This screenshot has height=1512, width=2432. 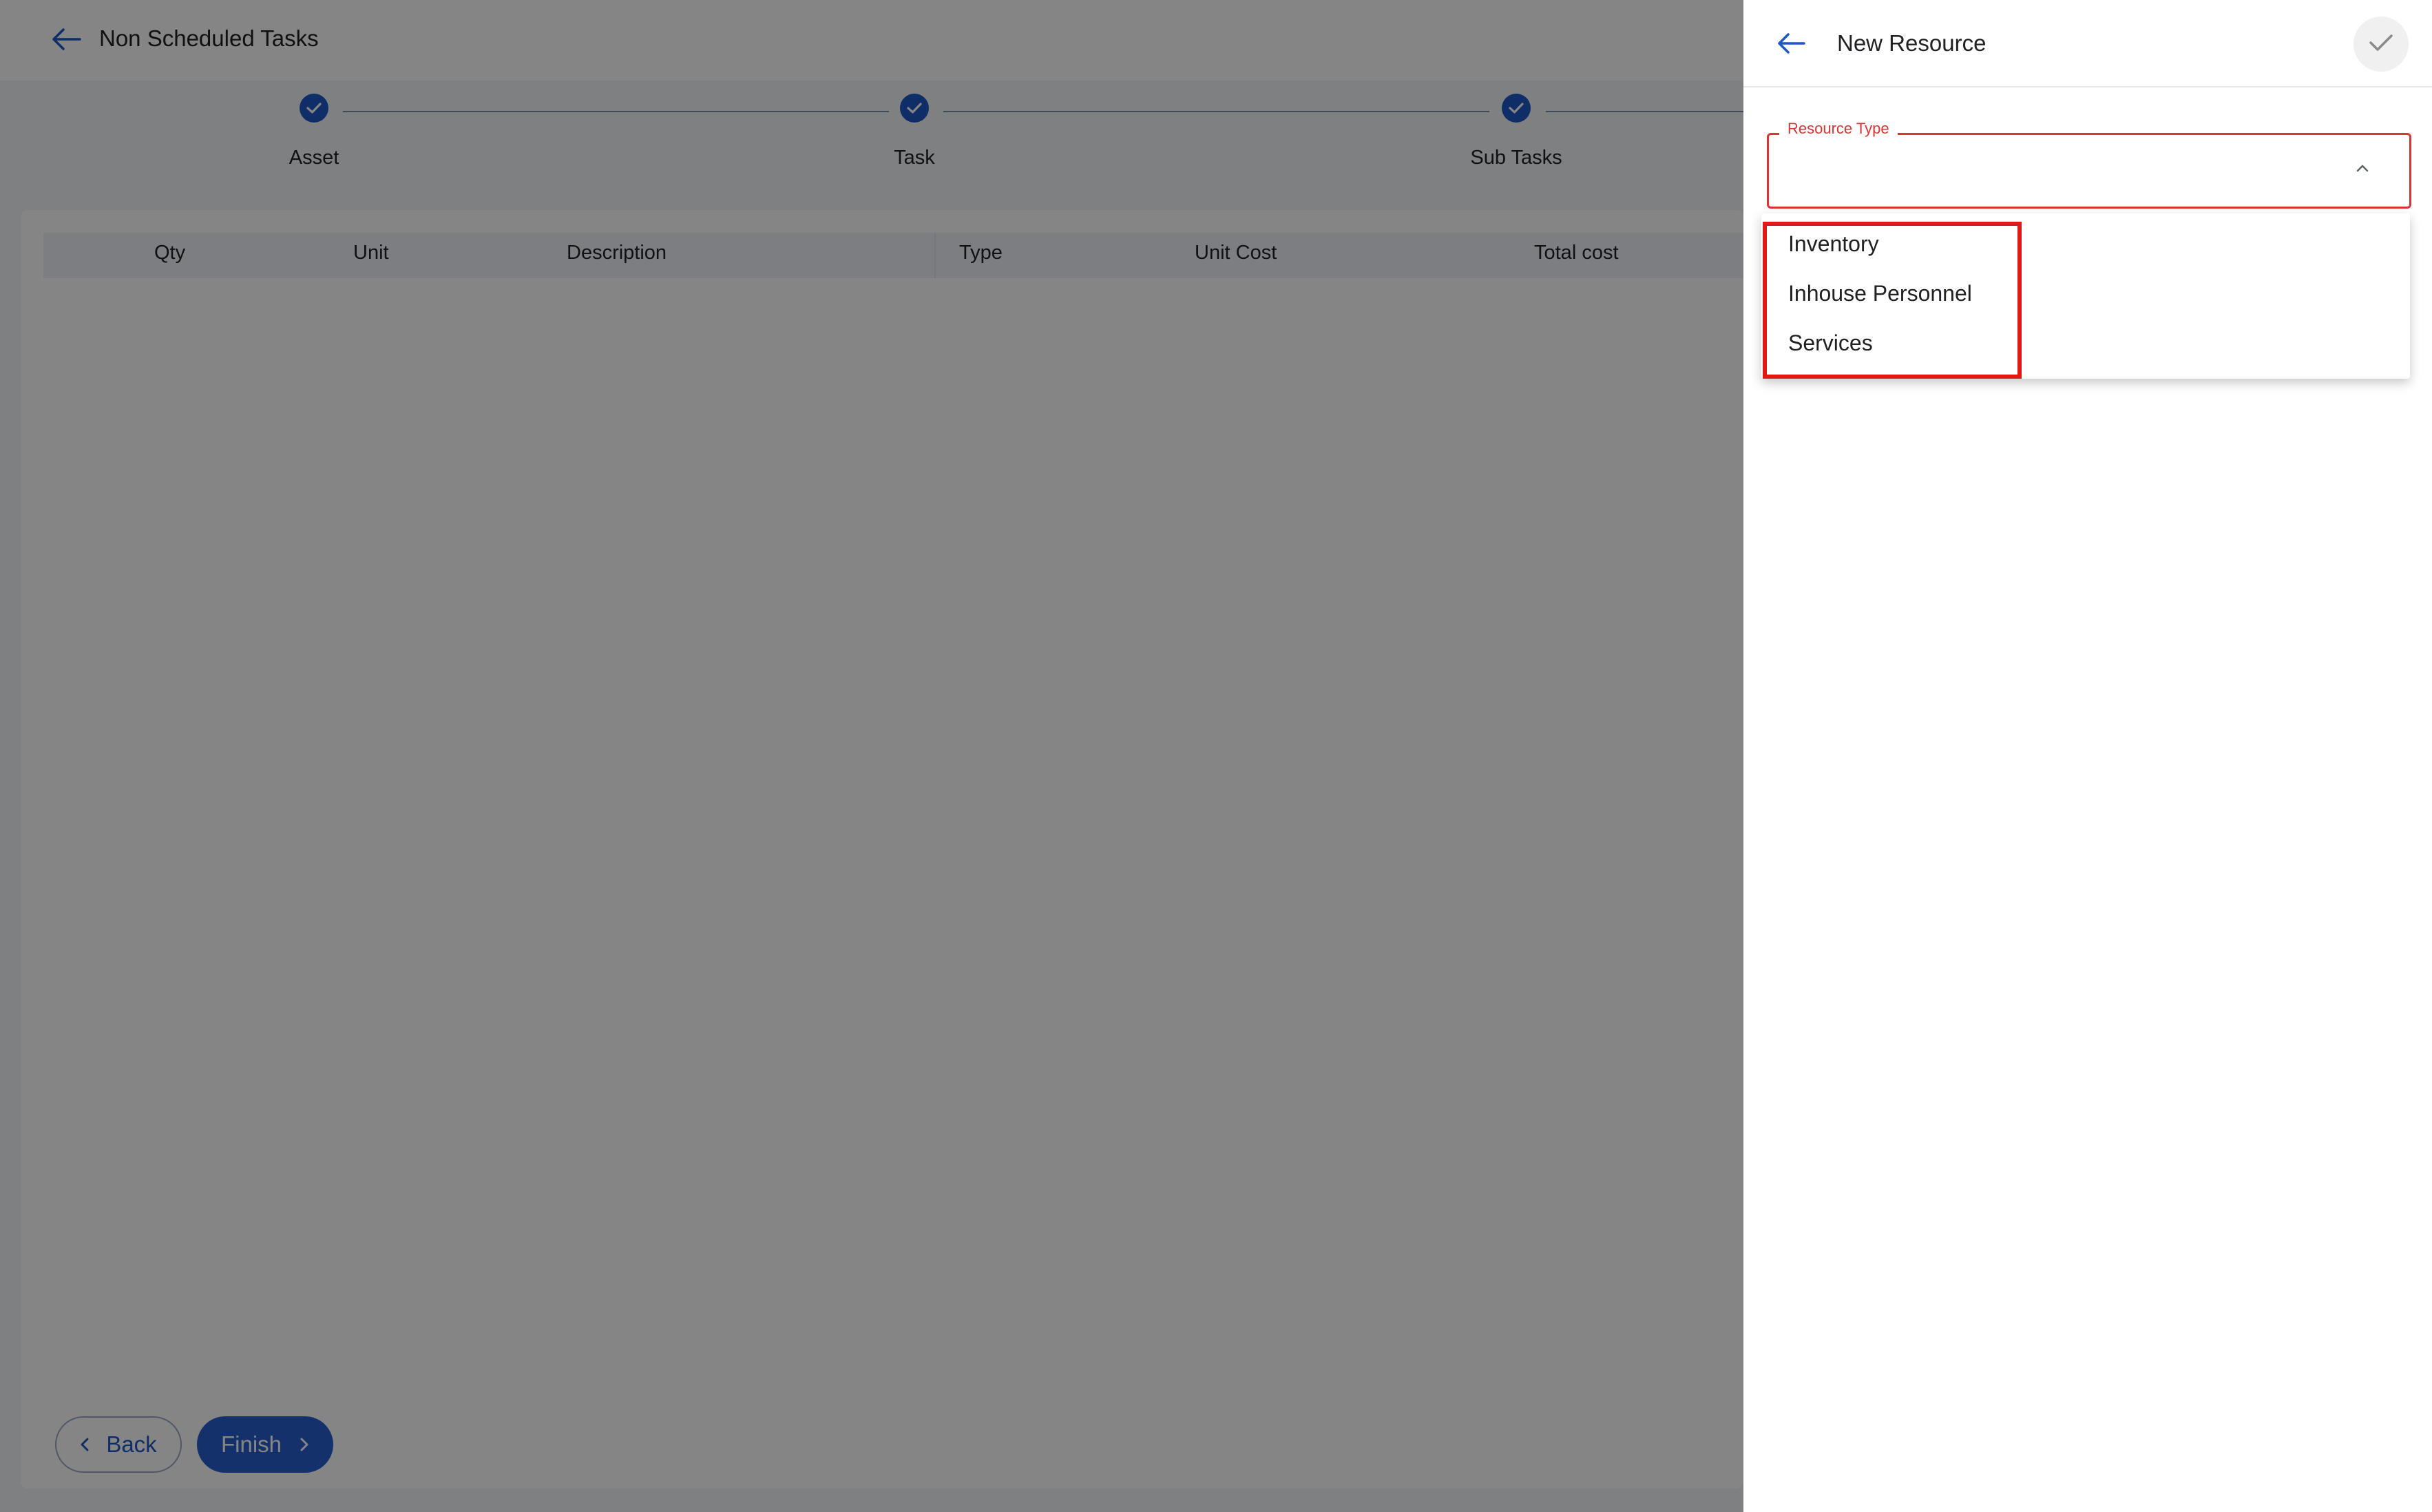 I want to click on check-icon, so click(x=2381, y=44).